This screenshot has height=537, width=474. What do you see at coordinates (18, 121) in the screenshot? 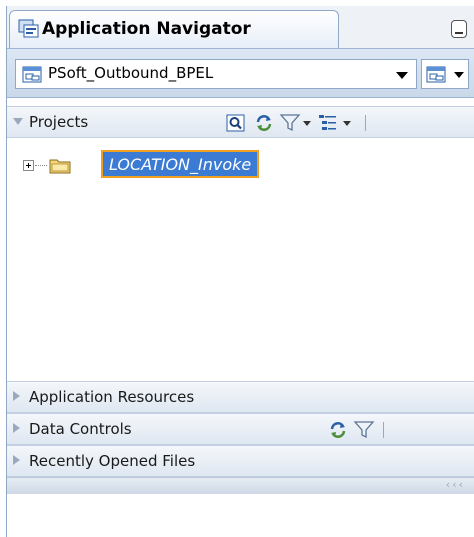
I see `collapse-triangle-icon` at bounding box center [18, 121].